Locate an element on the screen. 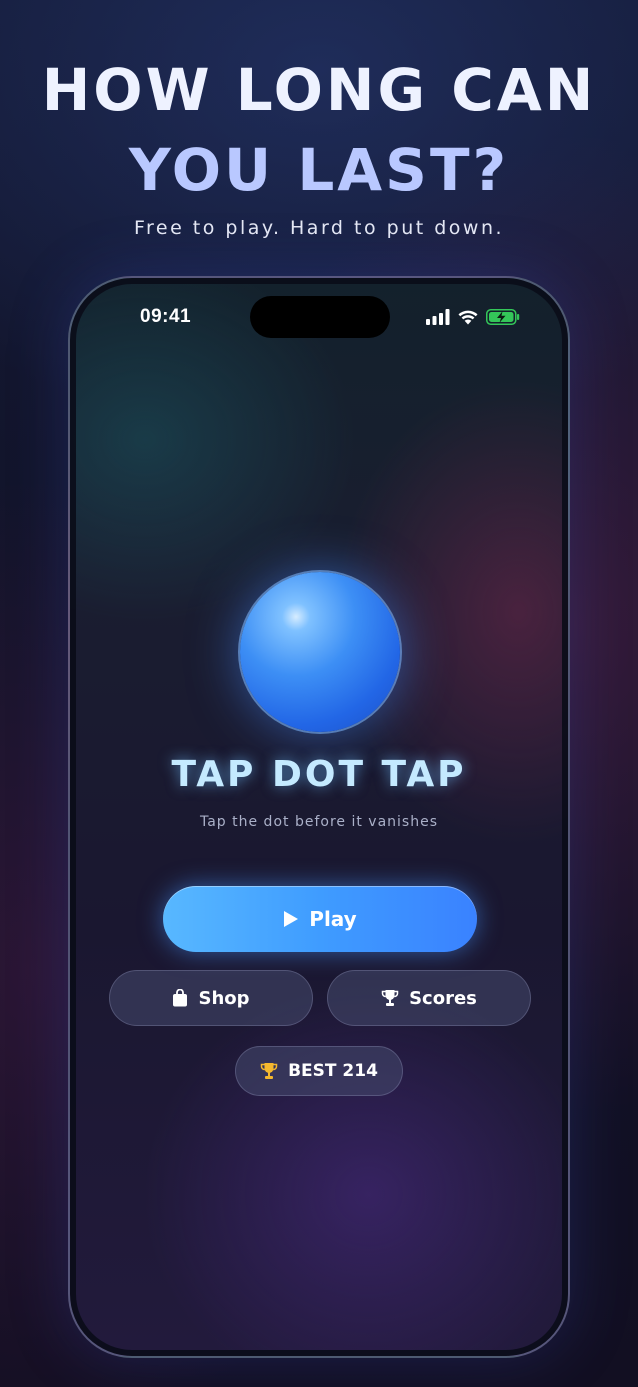 The height and width of the screenshot is (1387, 638). cellular-signal-icon is located at coordinates (438, 317).